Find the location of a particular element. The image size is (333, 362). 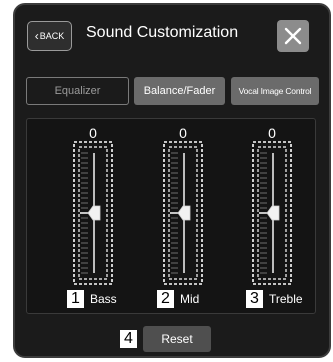

mid-label-group: 2 Mid is located at coordinates (178, 299).